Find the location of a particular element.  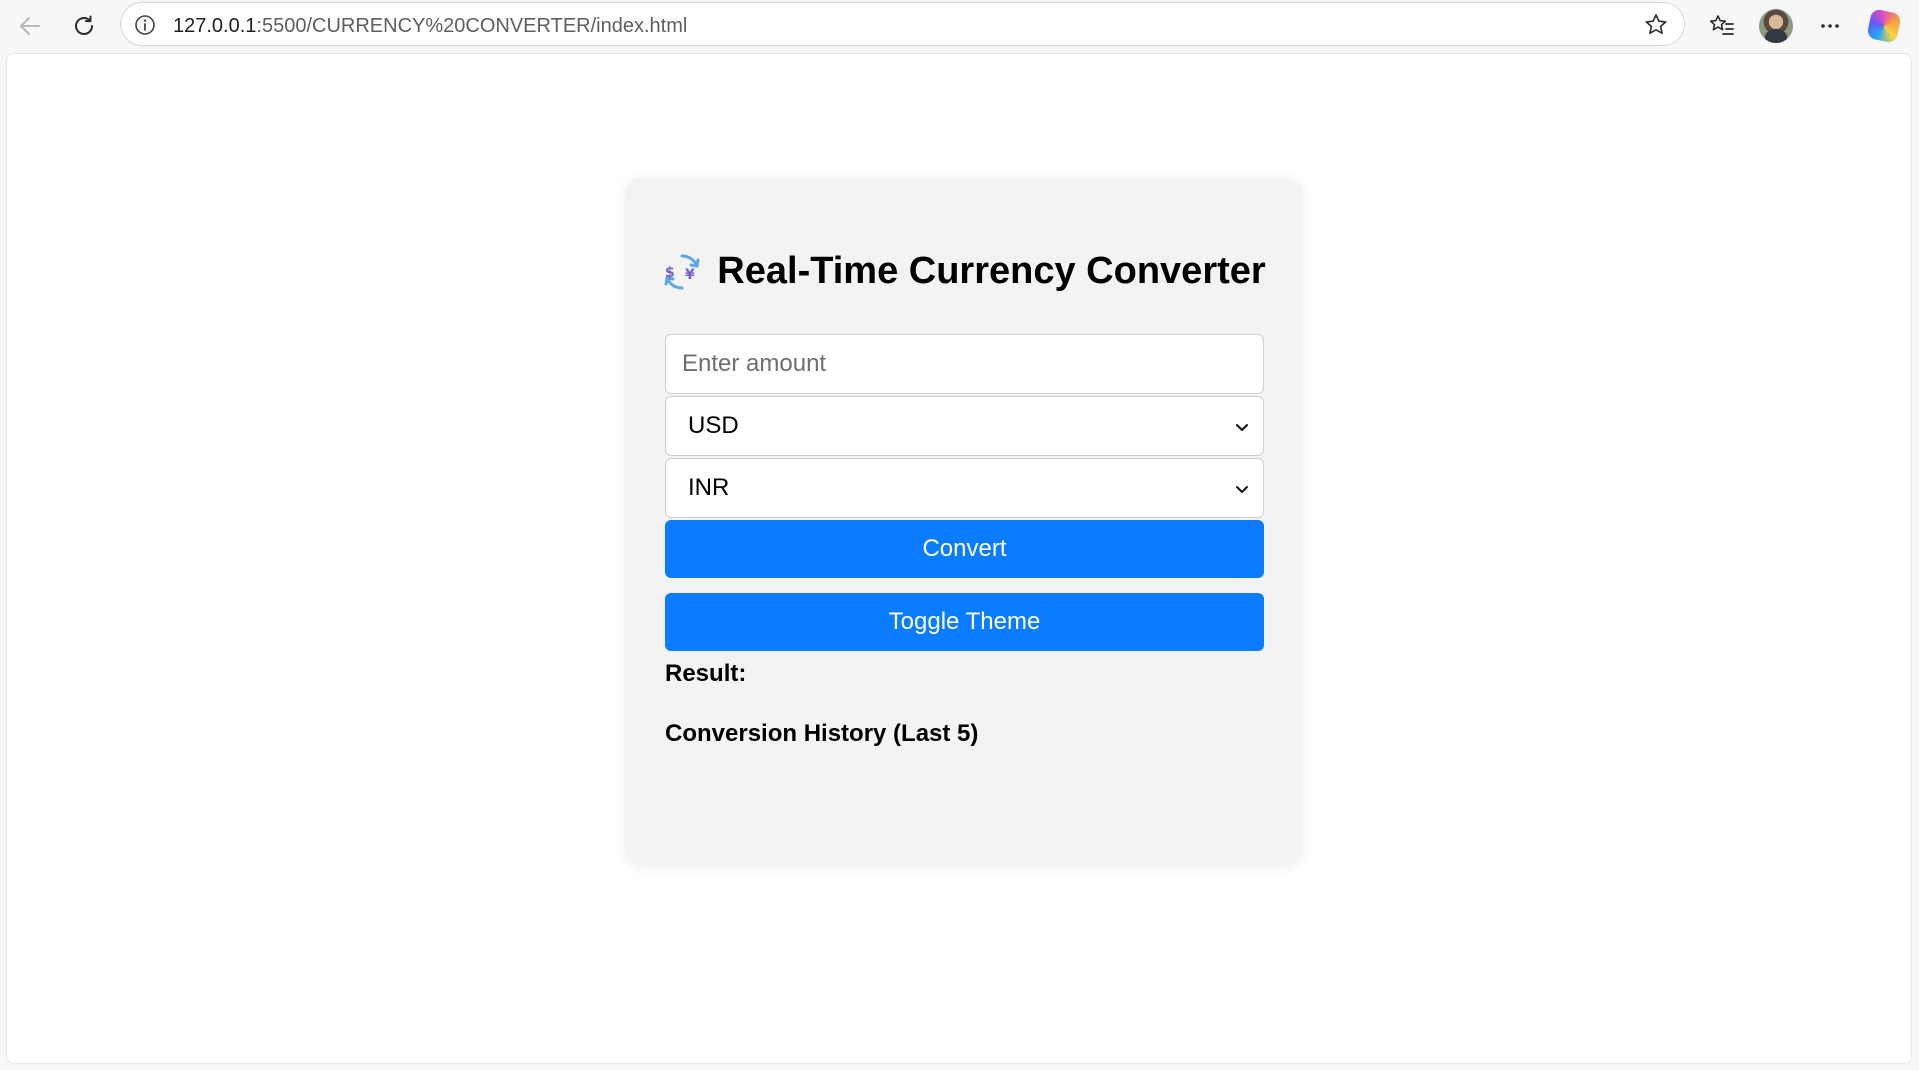

more-options-icon is located at coordinates (1830, 26).